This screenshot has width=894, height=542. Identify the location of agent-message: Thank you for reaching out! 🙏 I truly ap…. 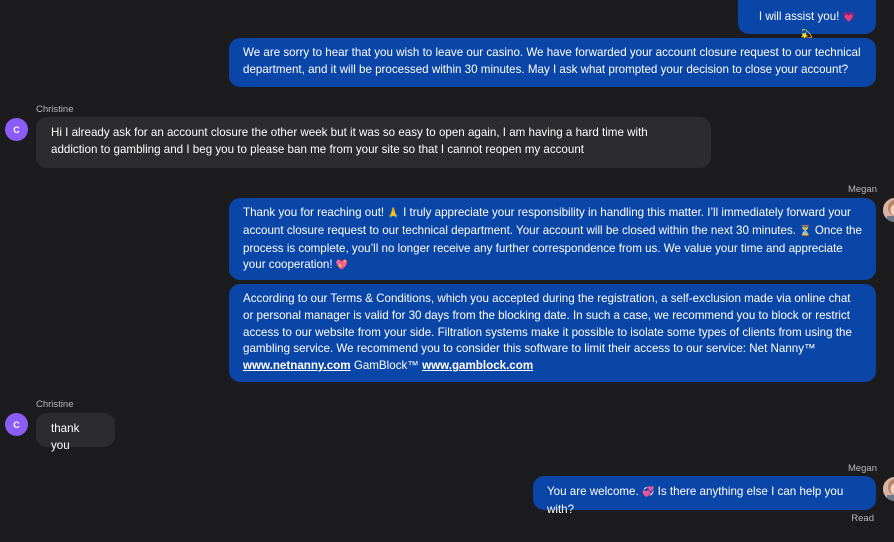
(552, 239).